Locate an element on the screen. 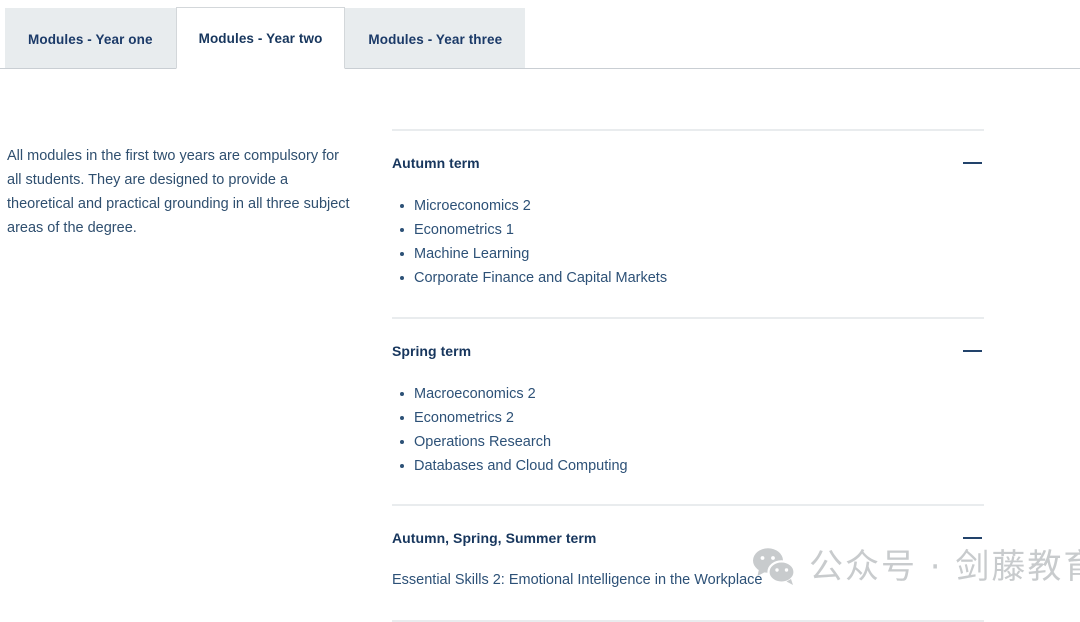 This screenshot has width=1080, height=622. tab-modules-year-two: Modules - Year two is located at coordinates (260, 38).